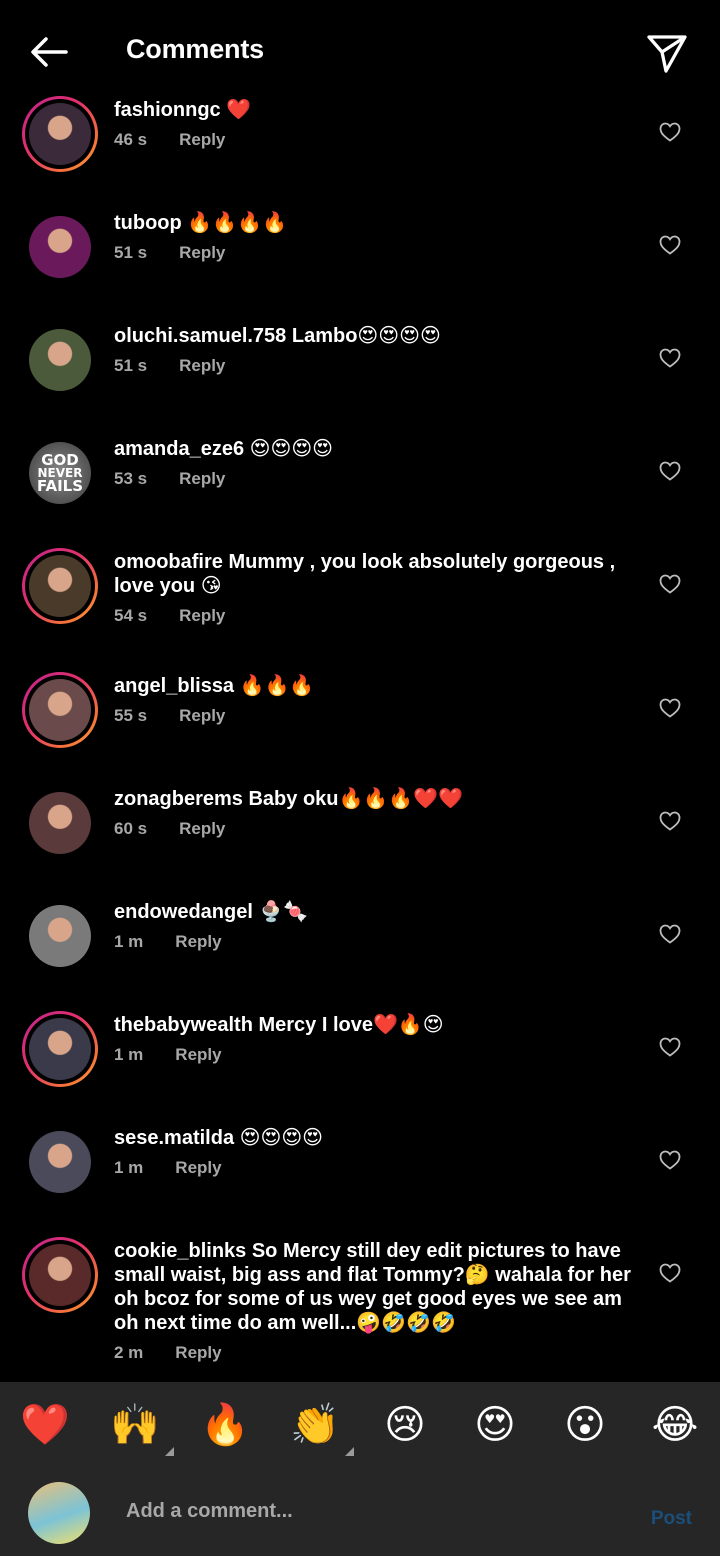  Describe the element at coordinates (379, 124) in the screenshot. I see `comment-body: fashionngc ❤️ 46 s Reply` at that location.